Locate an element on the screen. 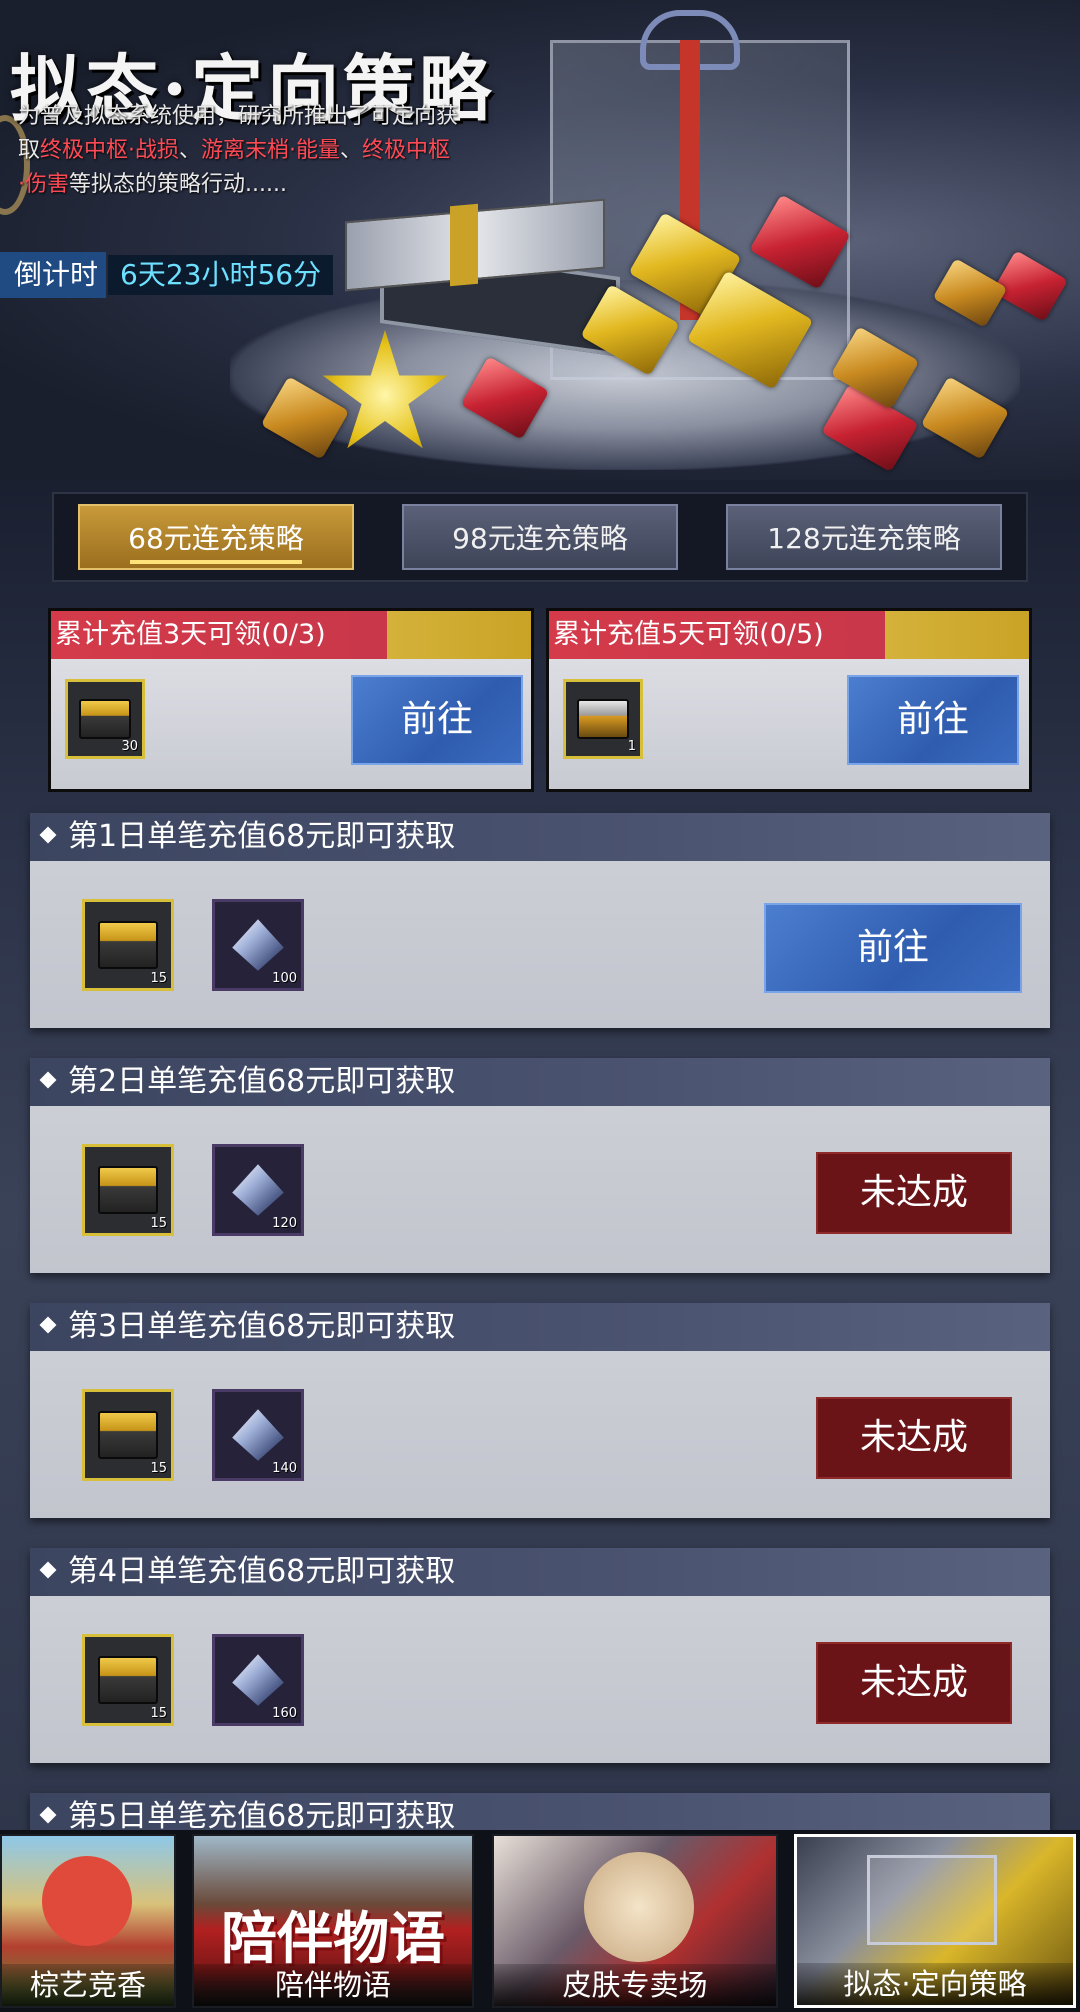  reward-item: 140 is located at coordinates (258, 1435).